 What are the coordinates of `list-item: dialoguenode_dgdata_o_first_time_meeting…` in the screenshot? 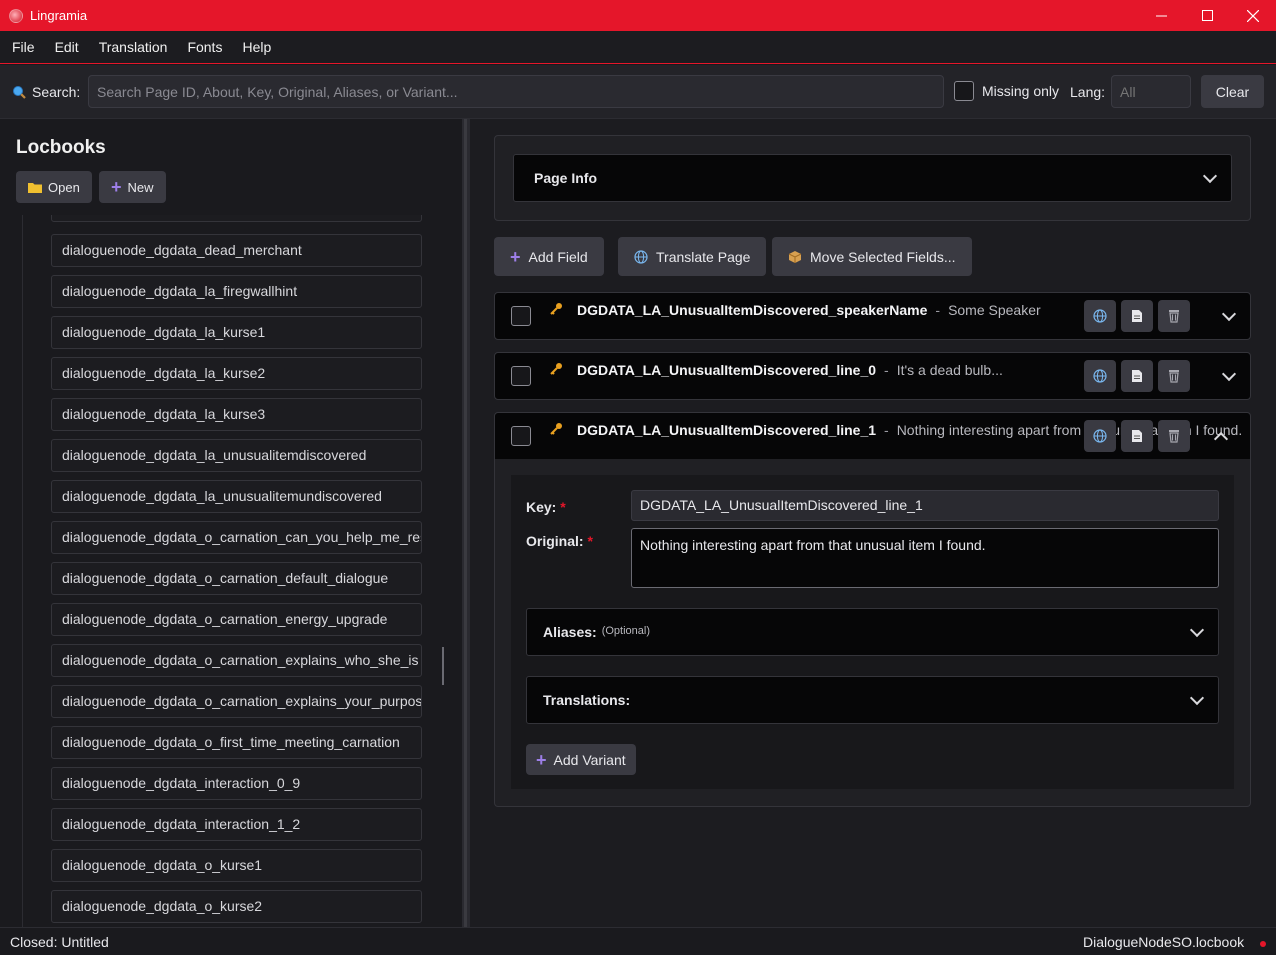 It's located at (236, 742).